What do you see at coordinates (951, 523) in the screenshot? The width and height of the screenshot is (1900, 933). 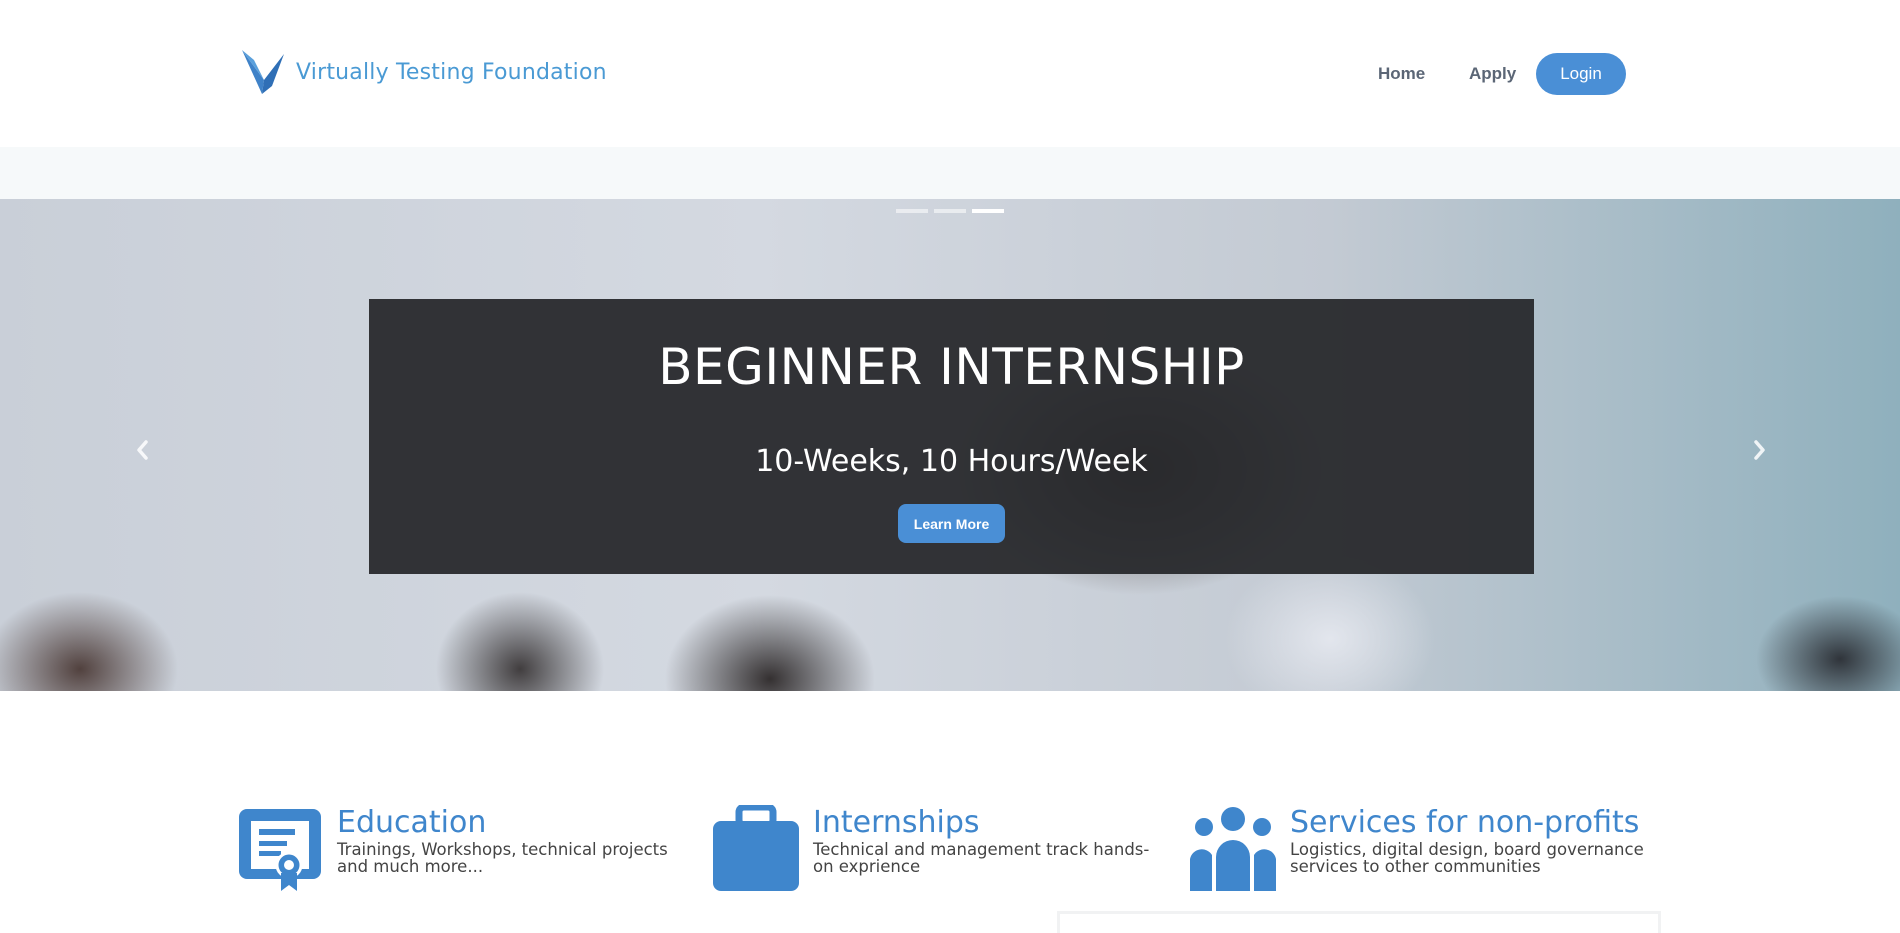 I see `learn-more-button: Learn More` at bounding box center [951, 523].